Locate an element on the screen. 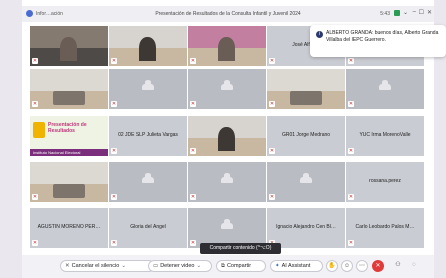 Image resolution: width=446 pixels, height=278 pixels. shield-icon is located at coordinates (397, 13).